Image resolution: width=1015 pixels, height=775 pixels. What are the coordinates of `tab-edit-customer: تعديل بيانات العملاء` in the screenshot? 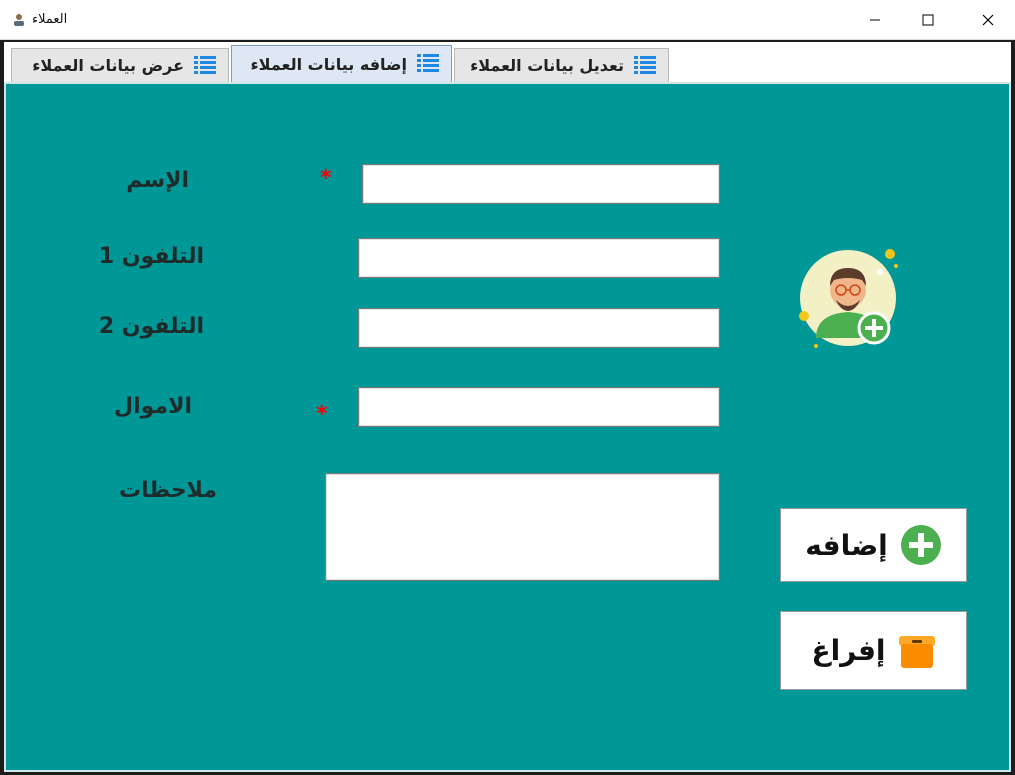 It's located at (561, 65).